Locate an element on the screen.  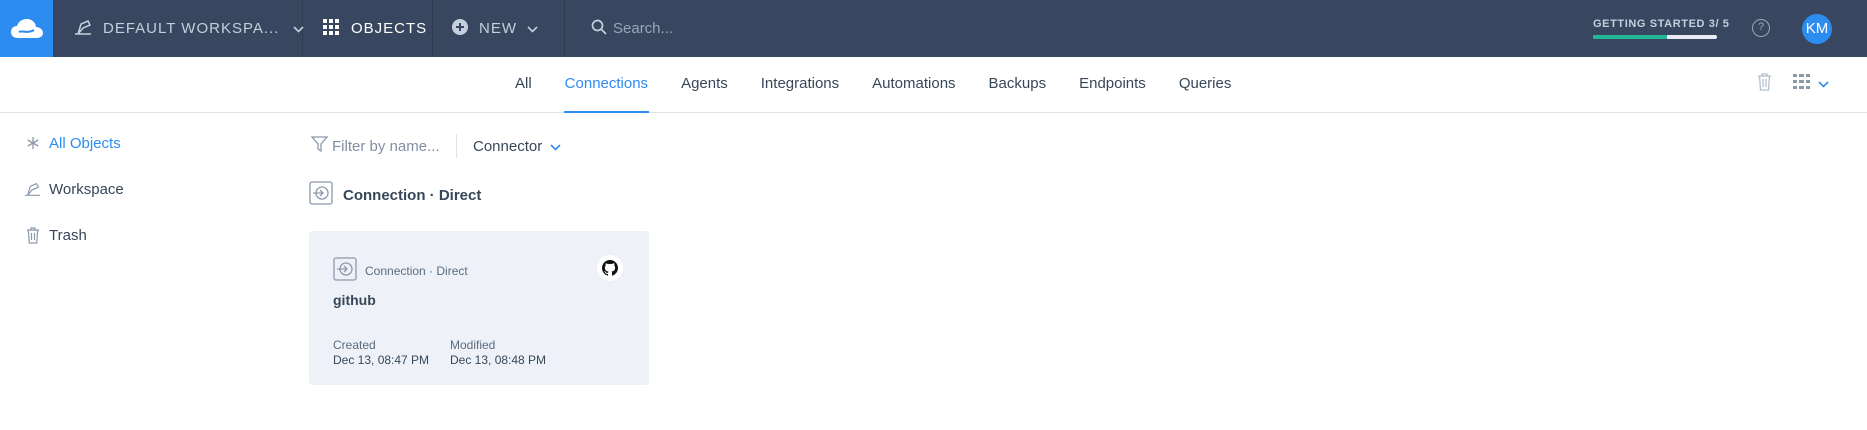
getting-started-progress: GETTING STARTED 3/ 5 is located at coordinates (1661, 28).